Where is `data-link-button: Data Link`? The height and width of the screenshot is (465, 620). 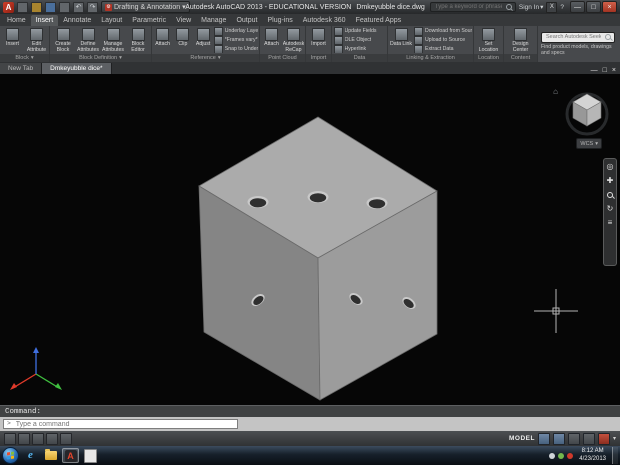
data-link-button: Data Link is located at coordinates (401, 40).